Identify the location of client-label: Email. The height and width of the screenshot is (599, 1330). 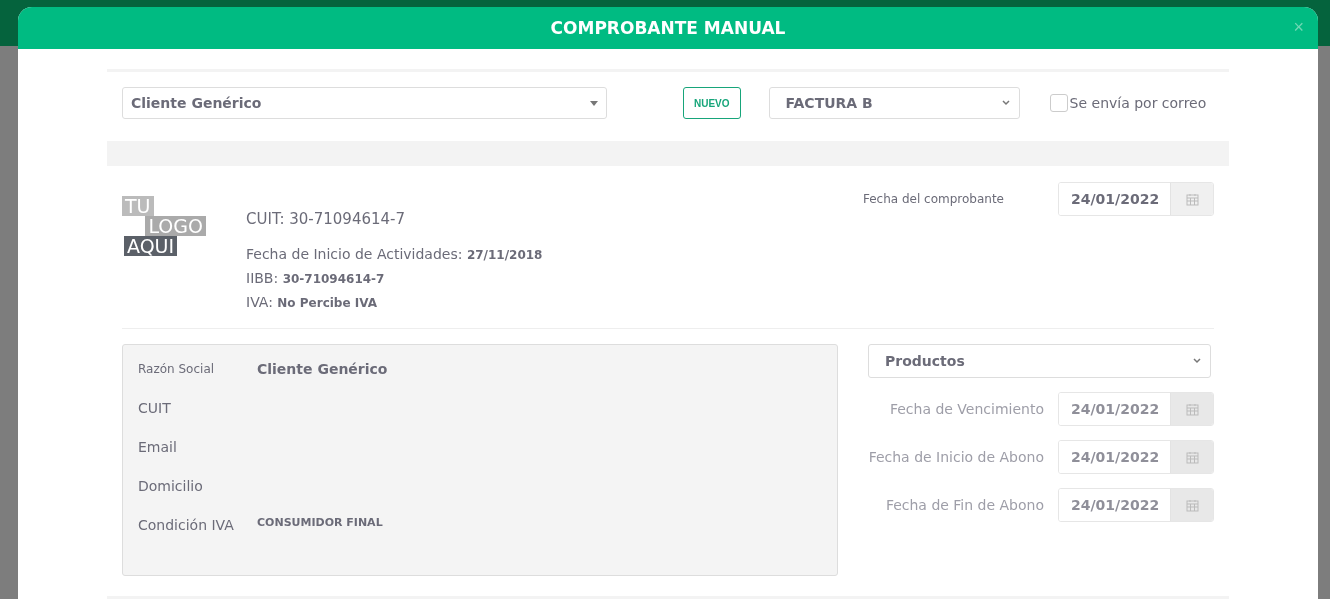
(158, 447).